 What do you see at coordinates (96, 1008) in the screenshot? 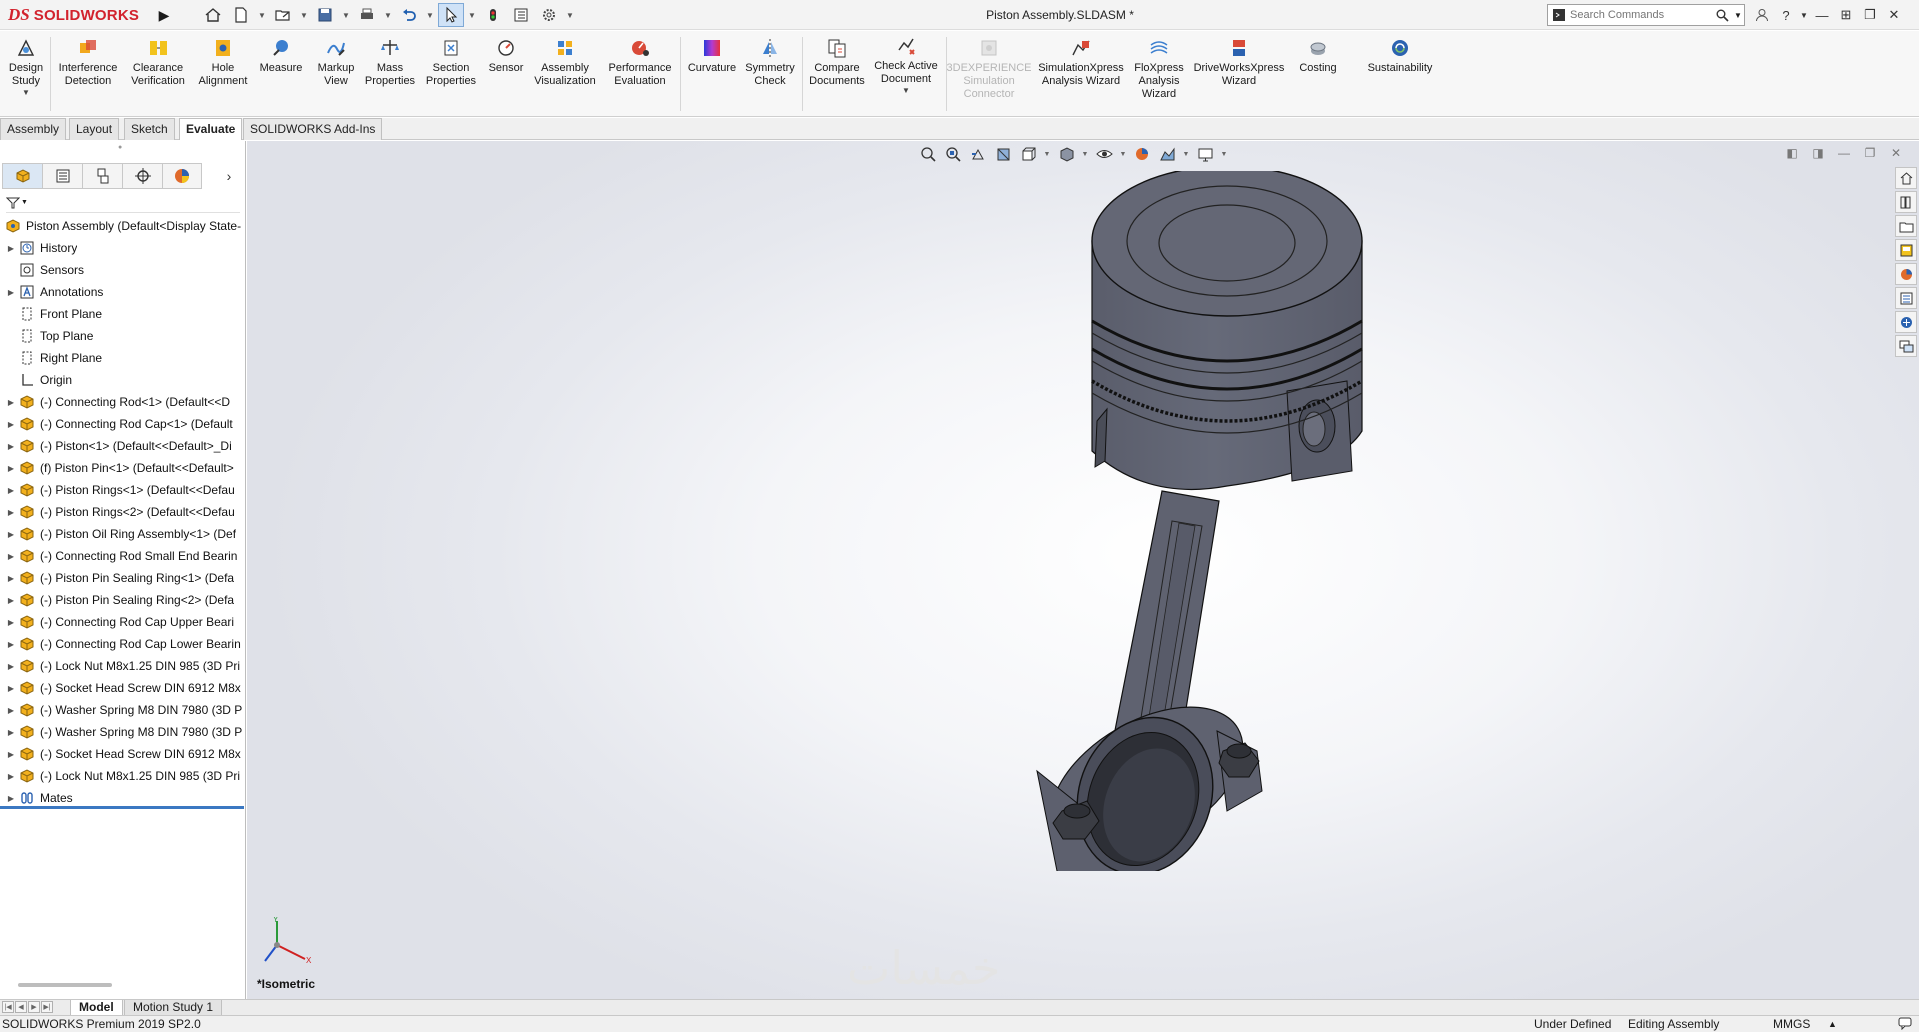
I see `tab-model: Model` at bounding box center [96, 1008].